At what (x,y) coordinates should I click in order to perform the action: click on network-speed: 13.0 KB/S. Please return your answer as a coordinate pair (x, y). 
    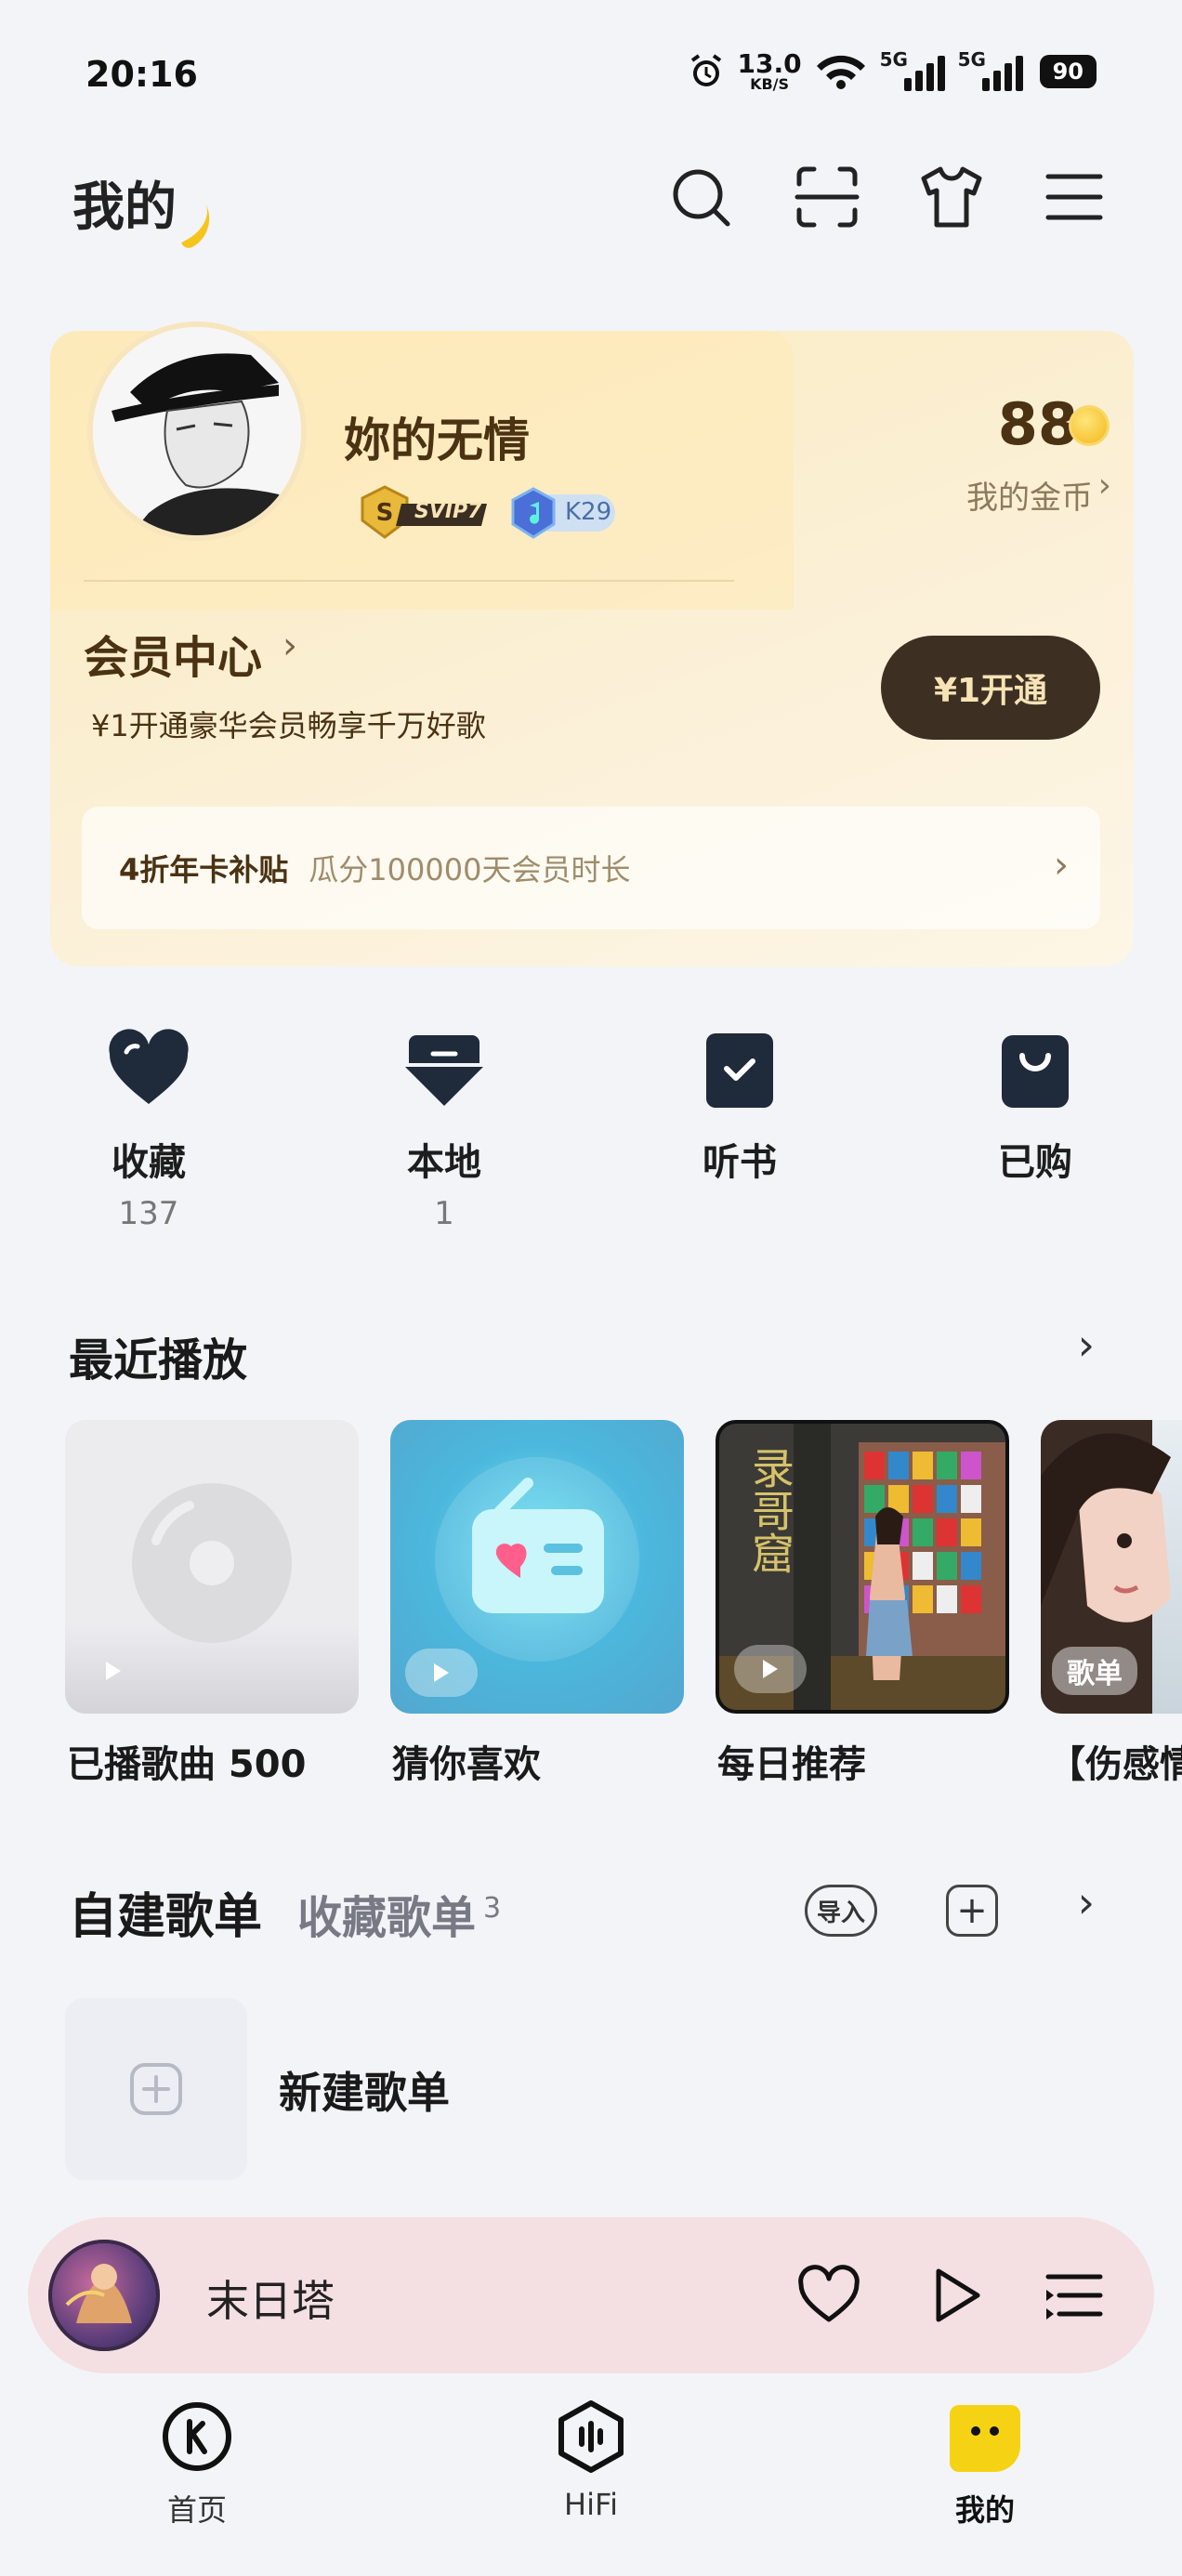
    Looking at the image, I should click on (769, 70).